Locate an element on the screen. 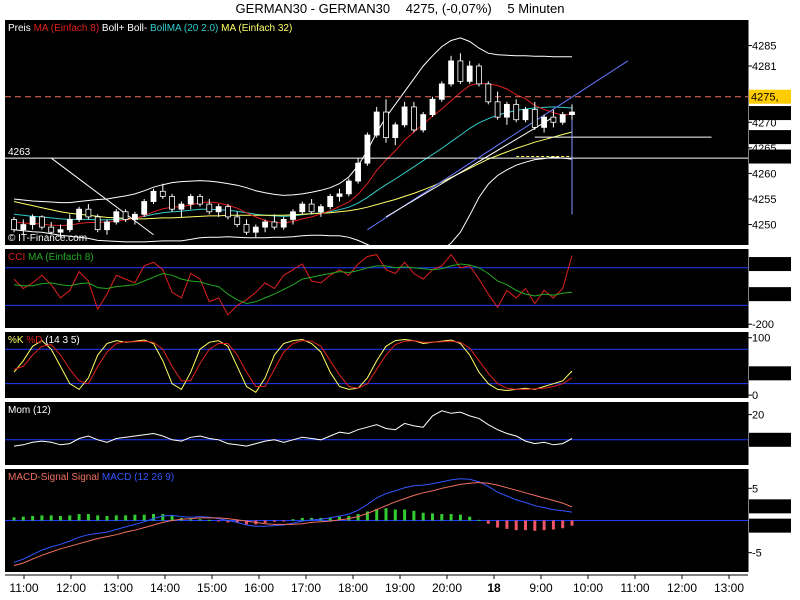 This screenshot has height=600, width=800. legend-entry: Preis is located at coordinates (19, 28).